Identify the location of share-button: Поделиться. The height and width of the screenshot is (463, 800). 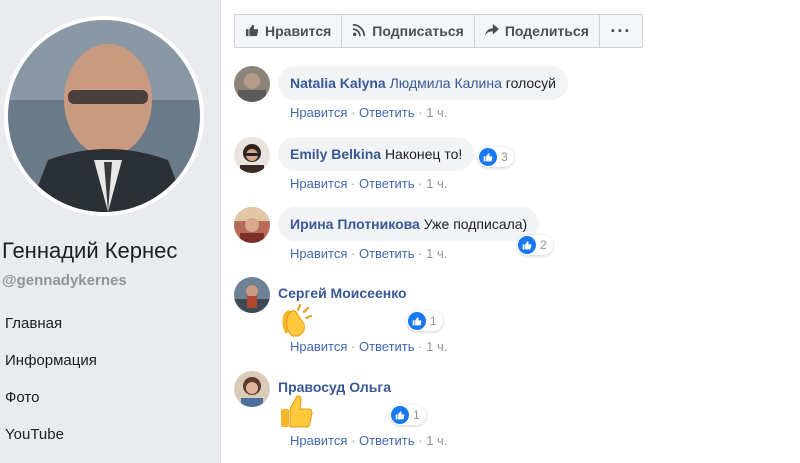
(537, 31).